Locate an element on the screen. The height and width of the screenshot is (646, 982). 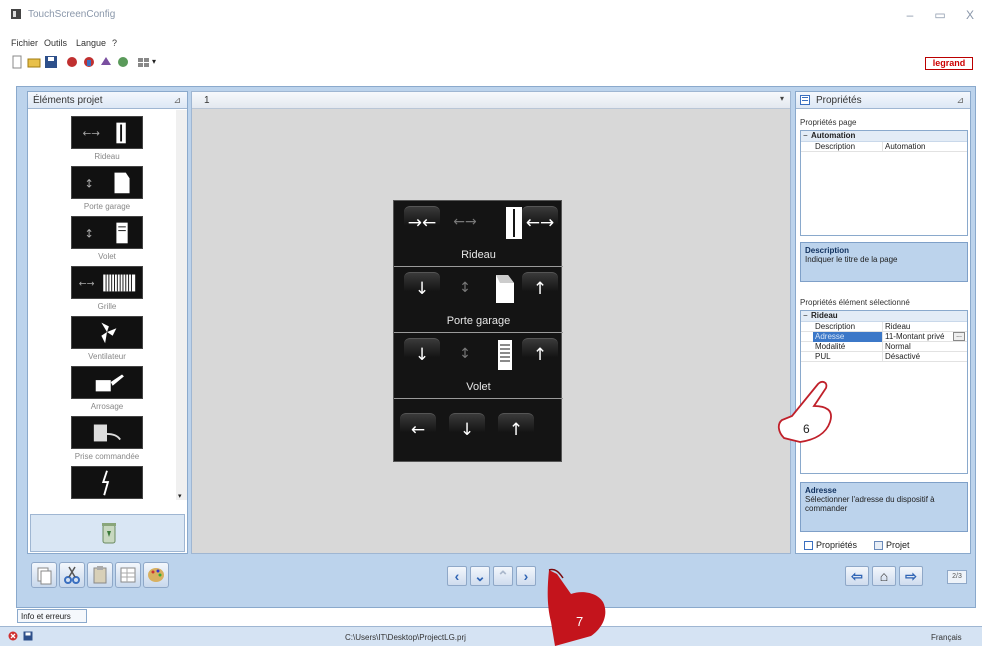
download-icon is located at coordinates (89, 62).